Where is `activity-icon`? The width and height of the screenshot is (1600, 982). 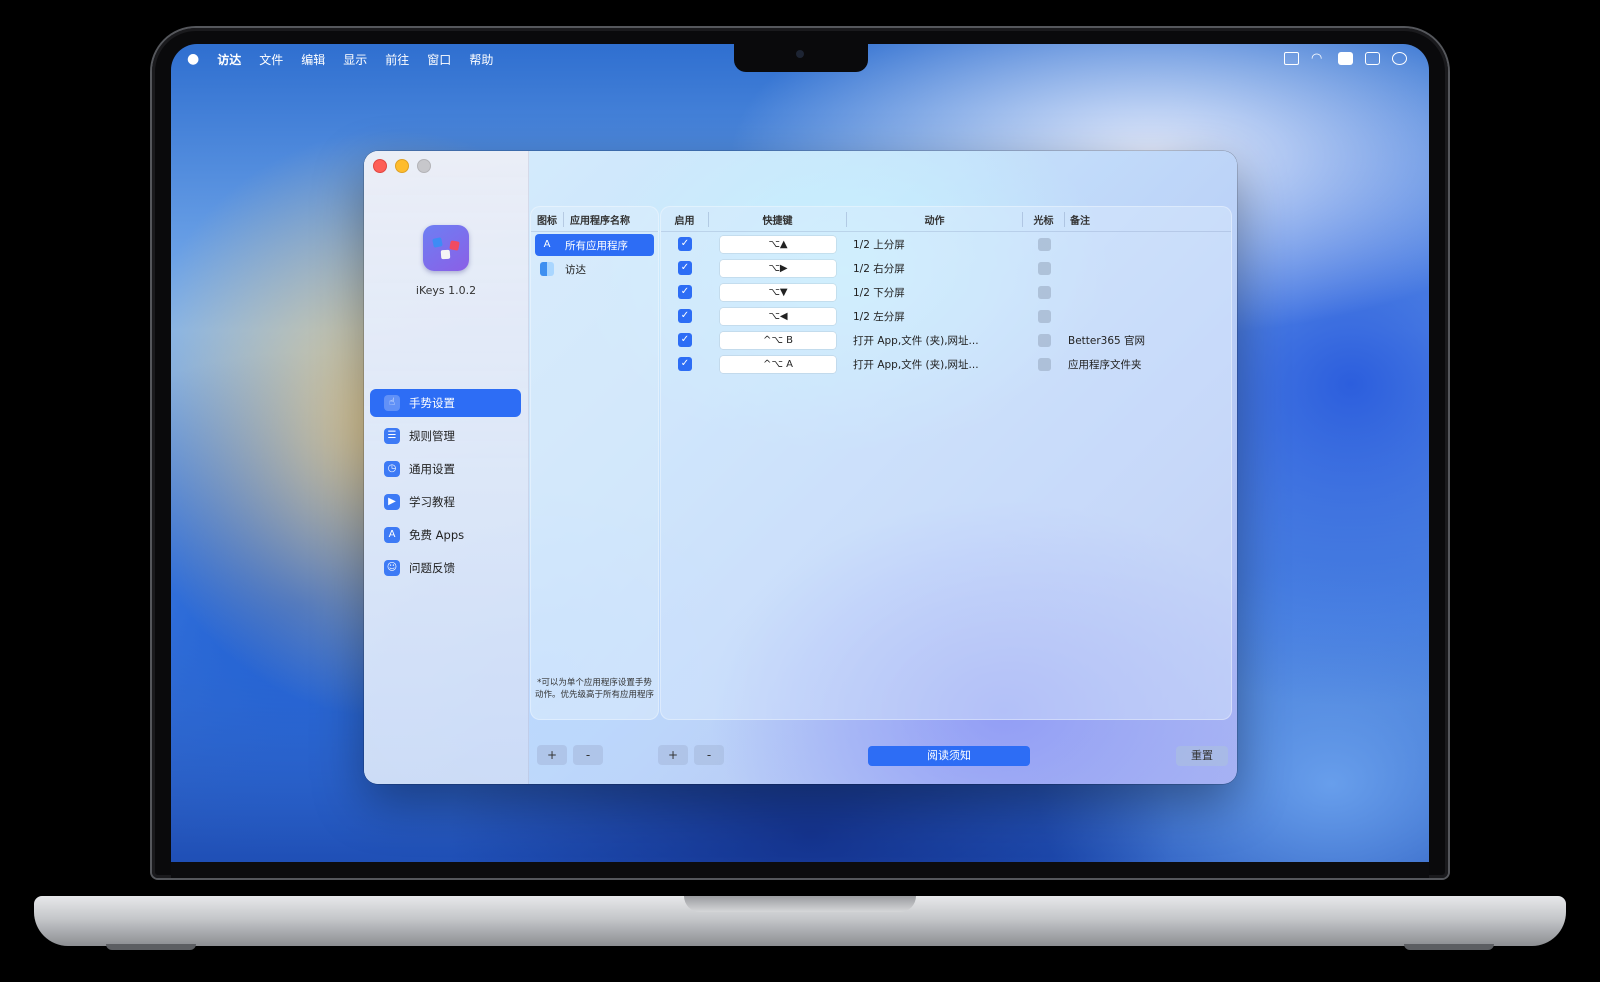
activity-icon is located at coordinates (1345, 58).